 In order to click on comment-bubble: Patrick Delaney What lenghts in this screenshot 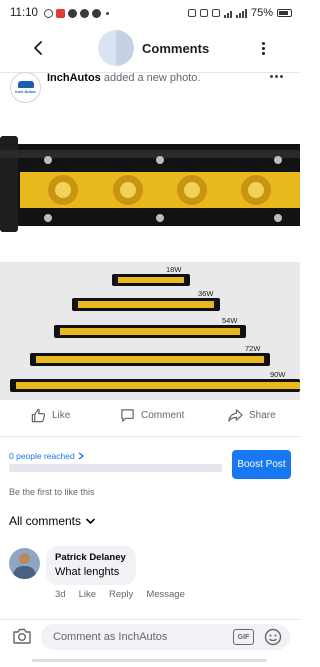, I will do `click(91, 565)`.